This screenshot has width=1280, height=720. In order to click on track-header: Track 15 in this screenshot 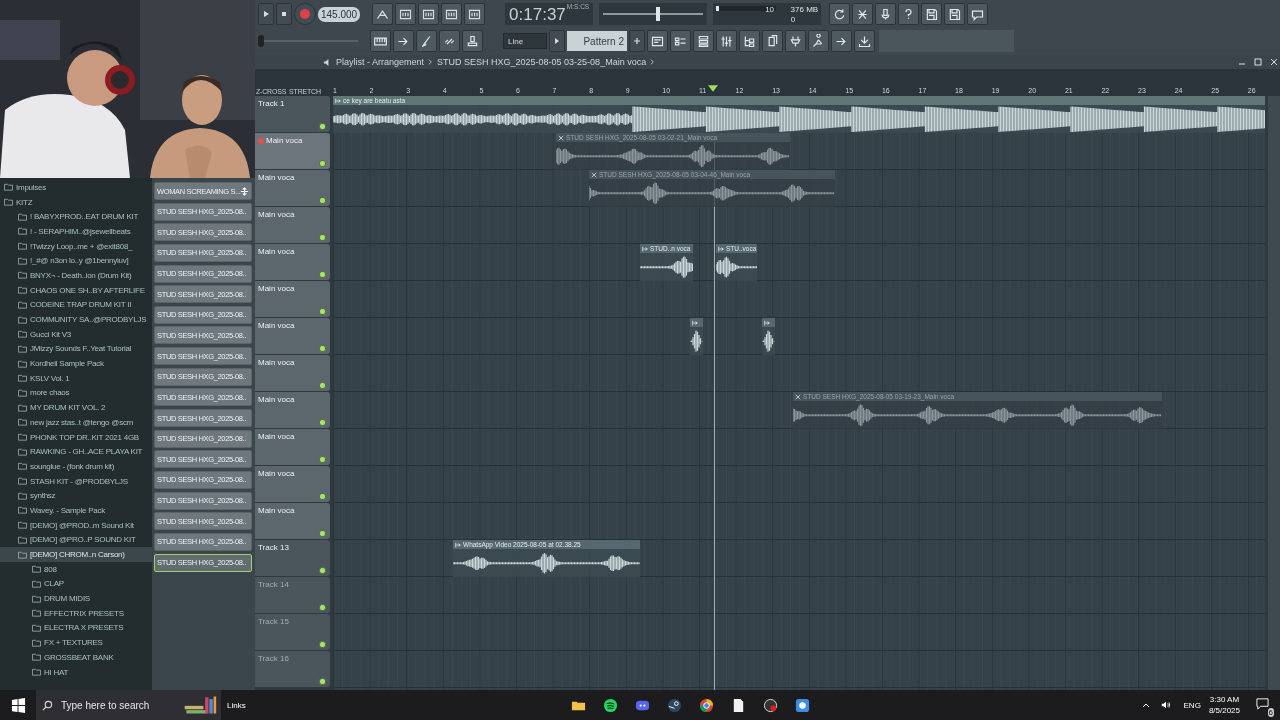, I will do `click(292, 632)`.